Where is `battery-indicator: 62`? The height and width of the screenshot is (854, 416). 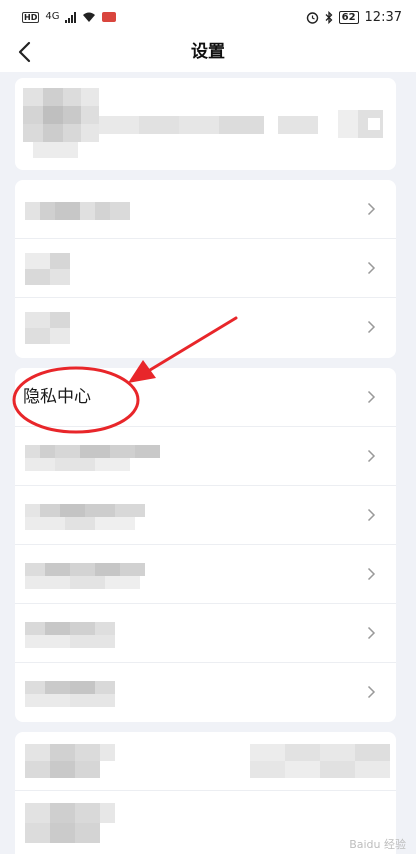 battery-indicator: 62 is located at coordinates (348, 17).